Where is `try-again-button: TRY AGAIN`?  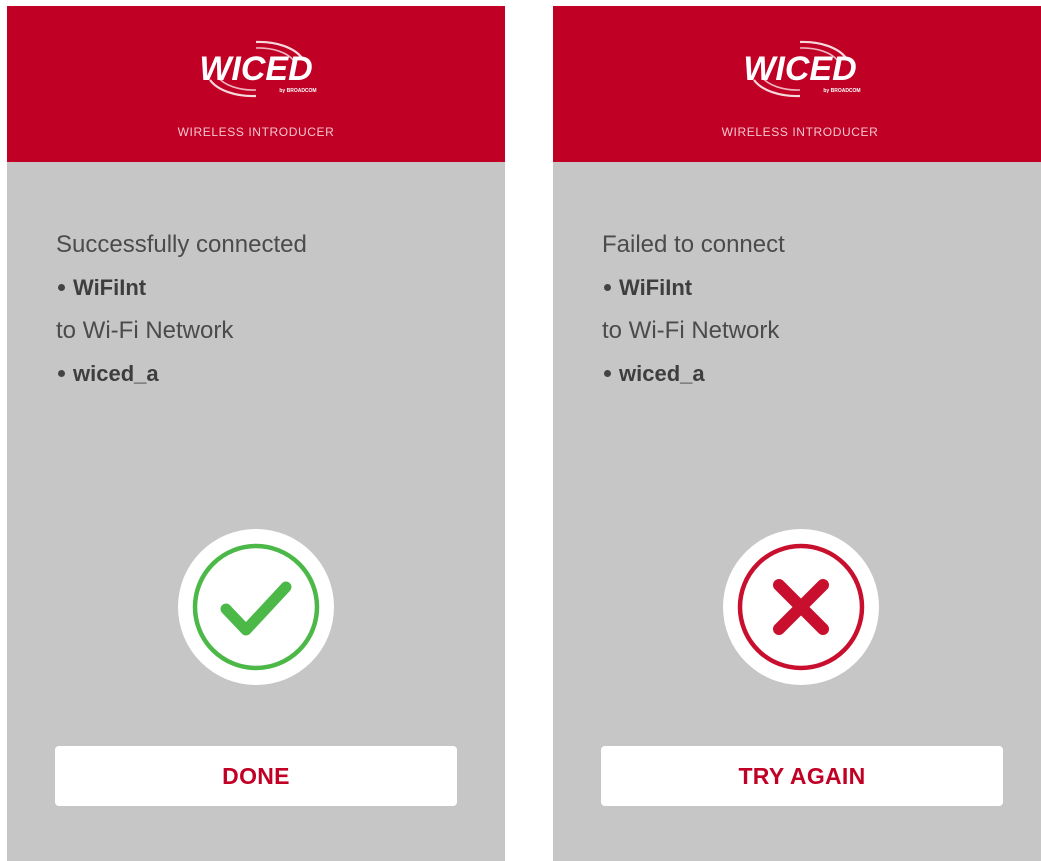
try-again-button: TRY AGAIN is located at coordinates (802, 776).